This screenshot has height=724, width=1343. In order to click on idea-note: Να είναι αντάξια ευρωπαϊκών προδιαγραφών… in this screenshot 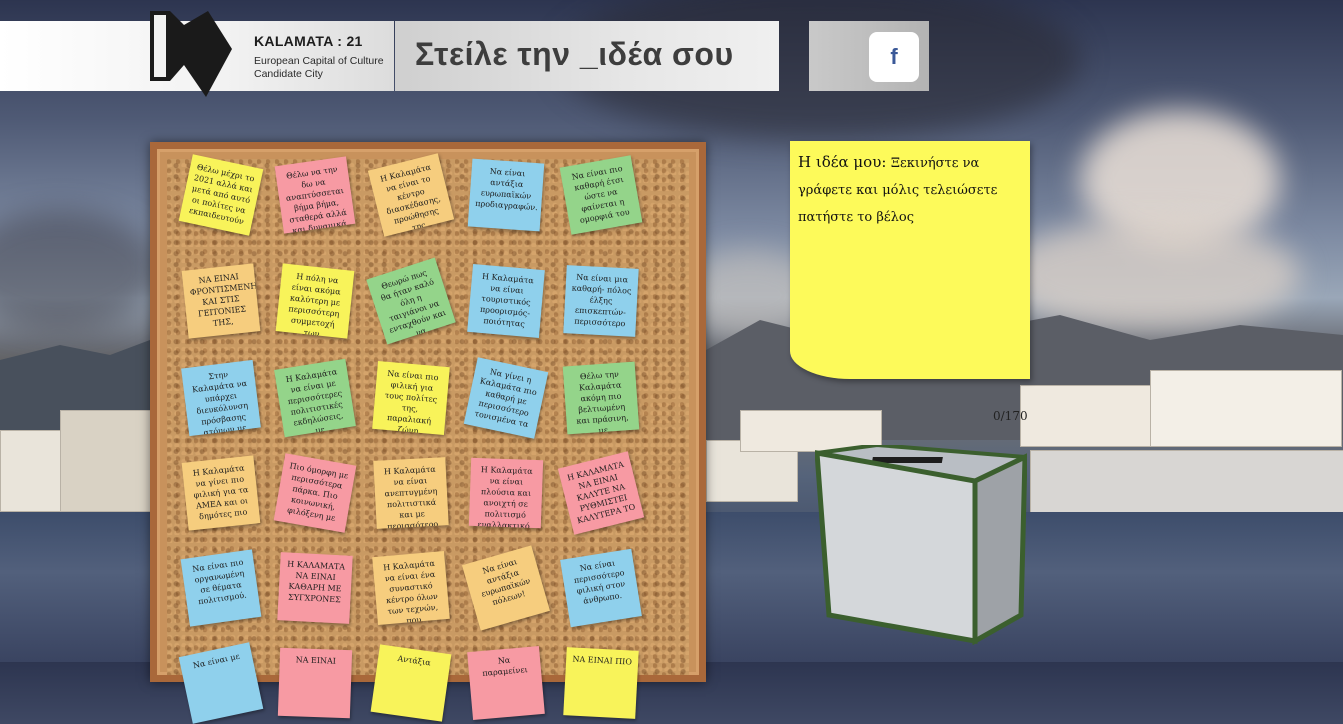, I will do `click(506, 195)`.